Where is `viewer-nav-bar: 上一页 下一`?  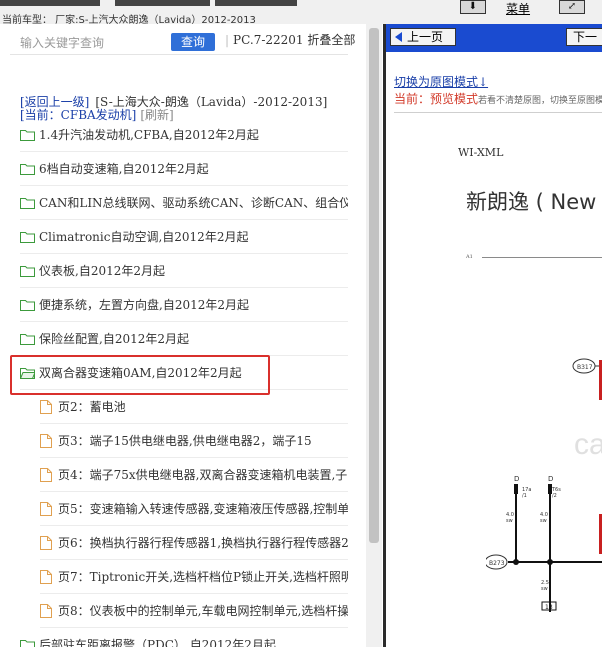 viewer-nav-bar: 上一页 下一 is located at coordinates (494, 38).